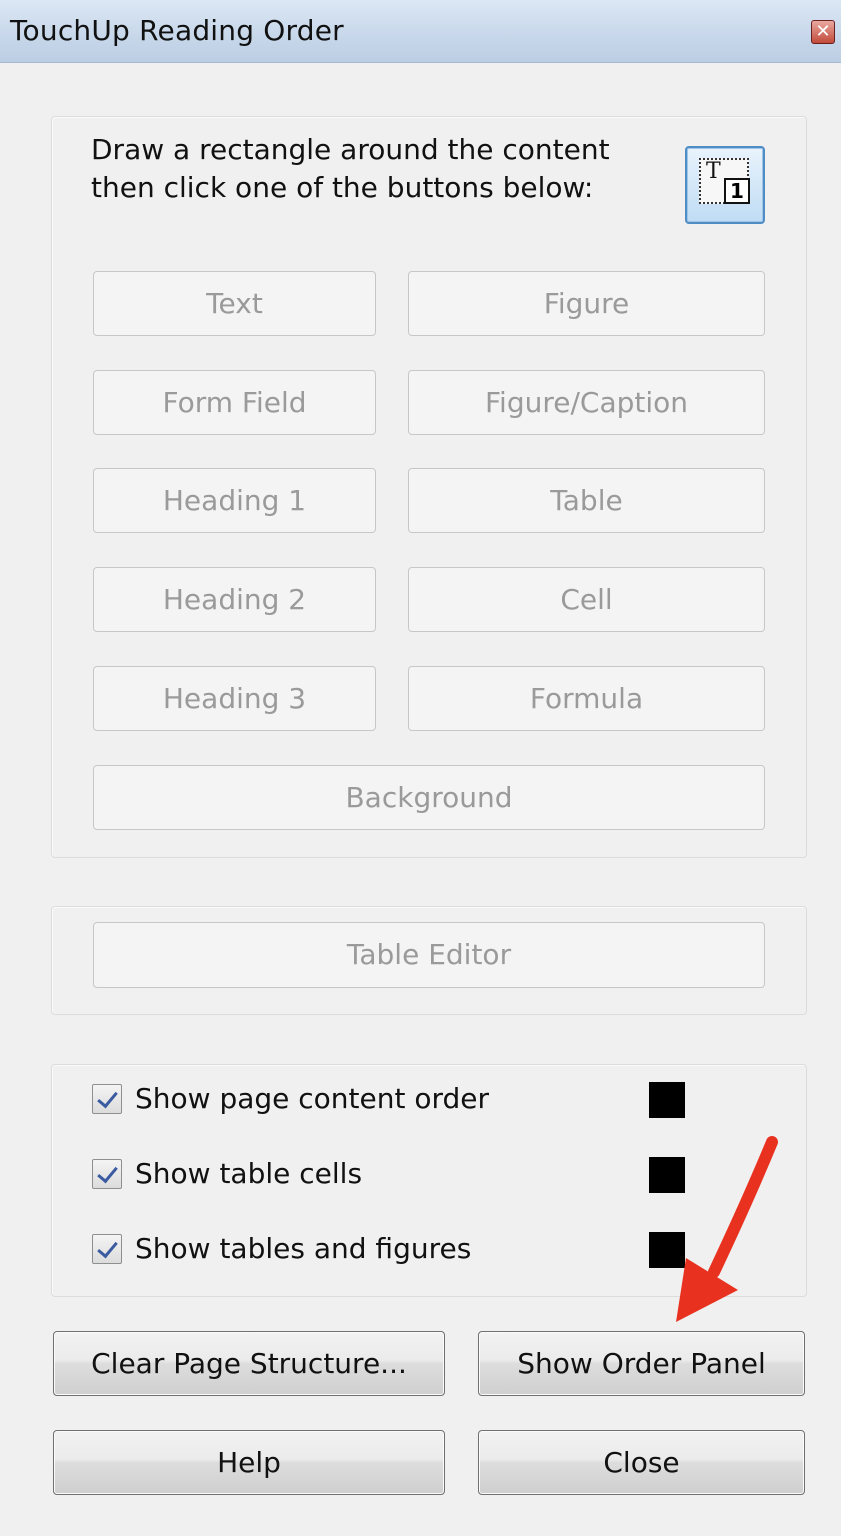 The height and width of the screenshot is (1536, 841). I want to click on show-tables-and-figures-row: Show tables and figures, so click(392, 1249).